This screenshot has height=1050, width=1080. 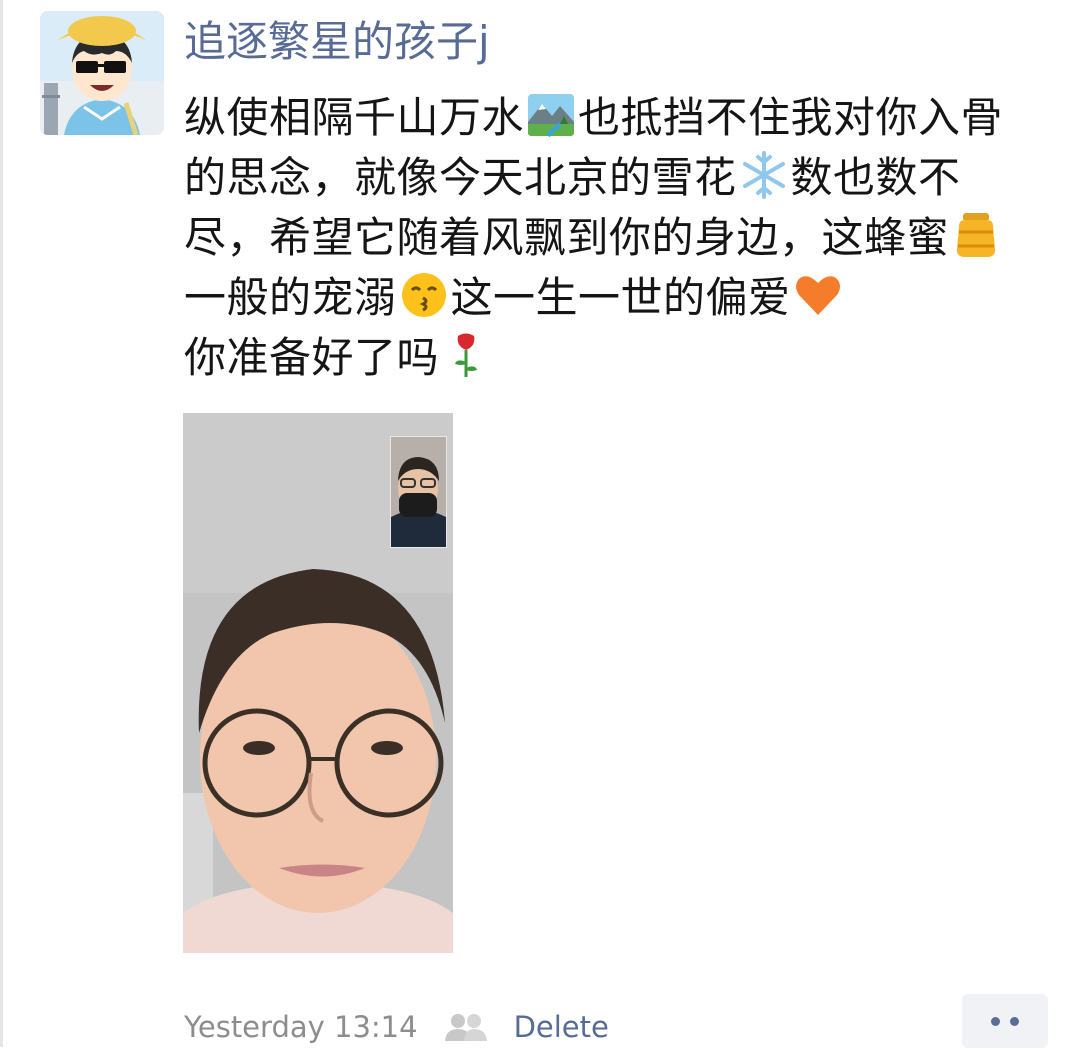 I want to click on post-text-segment: 你准备好了吗, so click(x=312, y=357).